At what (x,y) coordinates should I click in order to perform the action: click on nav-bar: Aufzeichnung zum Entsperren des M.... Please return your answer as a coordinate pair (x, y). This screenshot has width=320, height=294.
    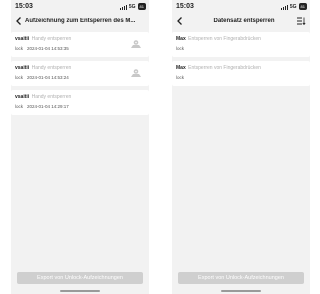
    Looking at the image, I should click on (80, 22).